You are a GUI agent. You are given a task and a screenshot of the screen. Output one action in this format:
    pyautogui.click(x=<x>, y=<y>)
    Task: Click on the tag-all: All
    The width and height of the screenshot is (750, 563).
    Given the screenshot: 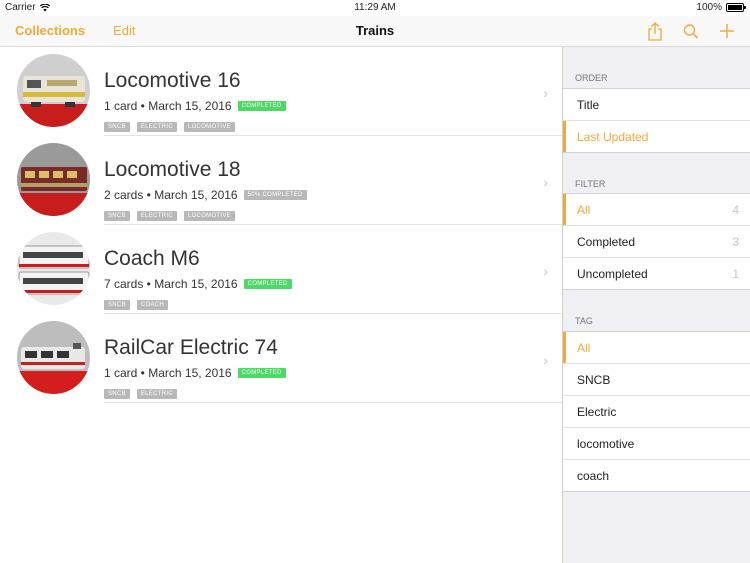 What is the action you would take?
    pyautogui.click(x=656, y=348)
    